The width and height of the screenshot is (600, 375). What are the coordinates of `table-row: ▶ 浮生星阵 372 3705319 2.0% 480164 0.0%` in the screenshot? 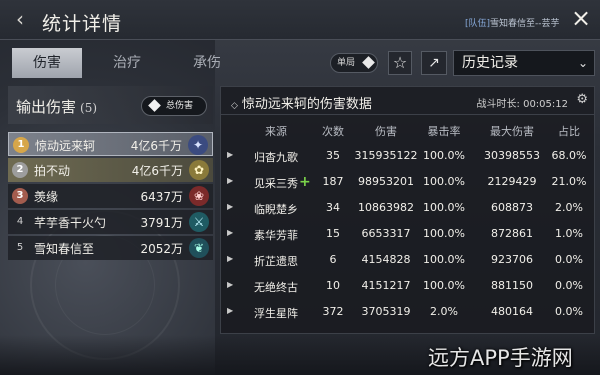 It's located at (407, 312).